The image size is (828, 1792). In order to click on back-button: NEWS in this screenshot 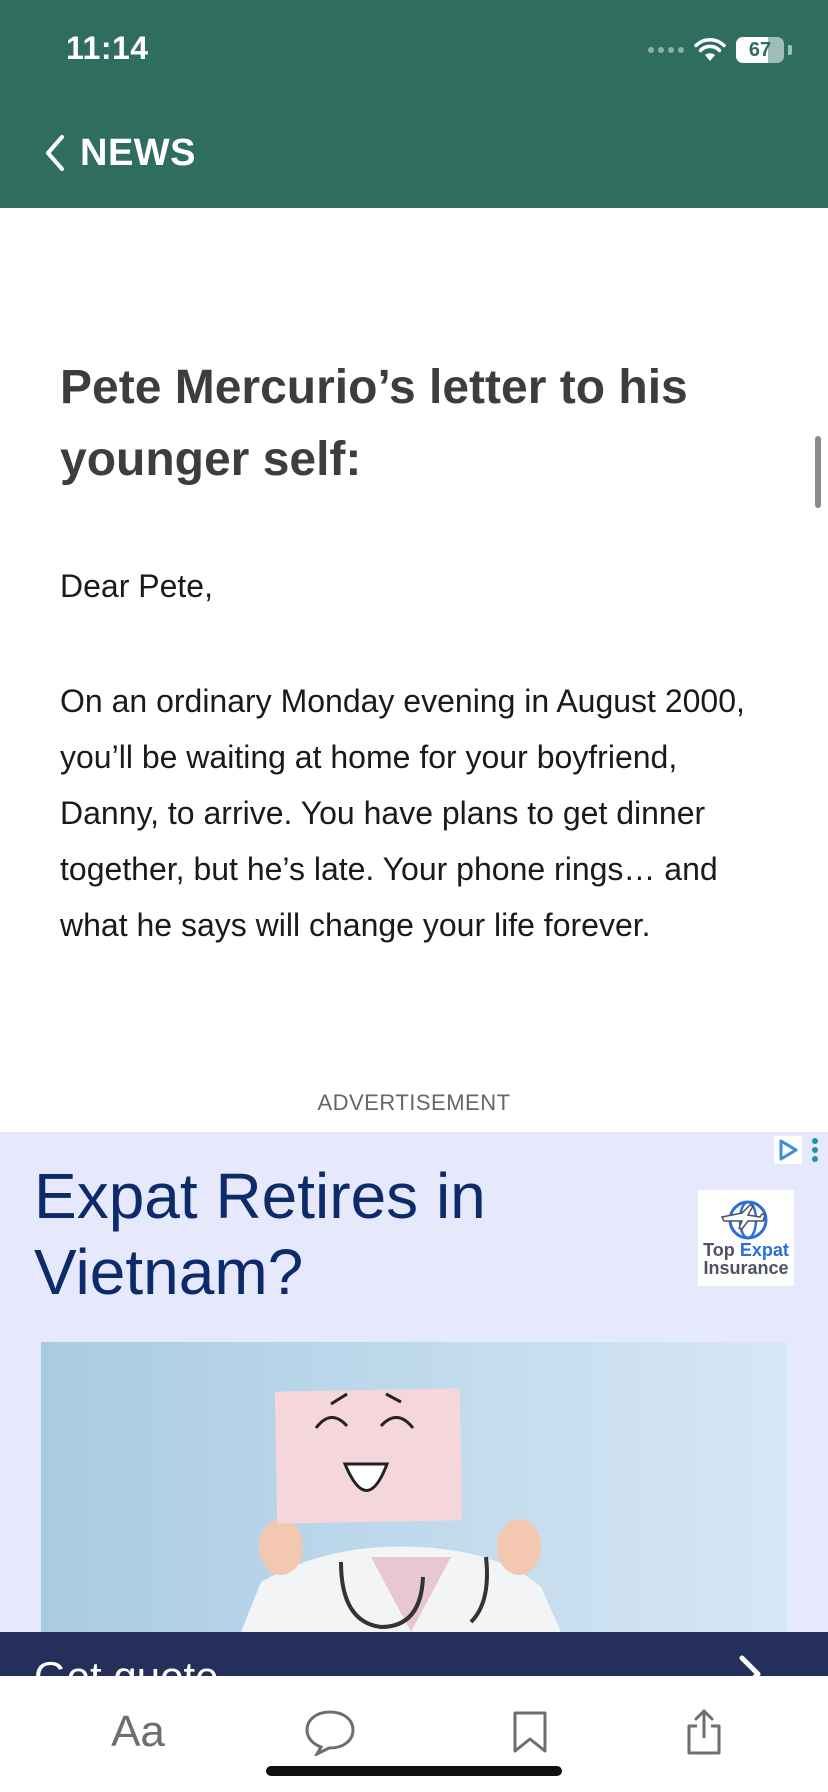, I will do `click(120, 153)`.